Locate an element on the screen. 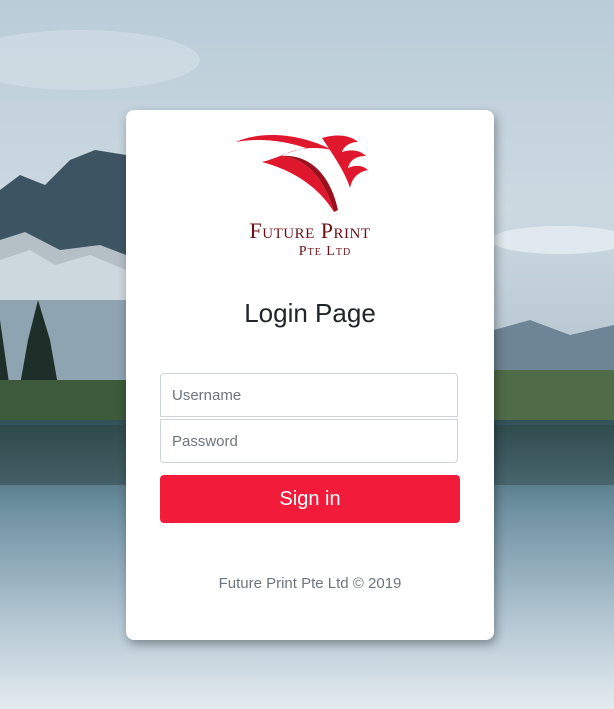  password-input is located at coordinates (309, 441).